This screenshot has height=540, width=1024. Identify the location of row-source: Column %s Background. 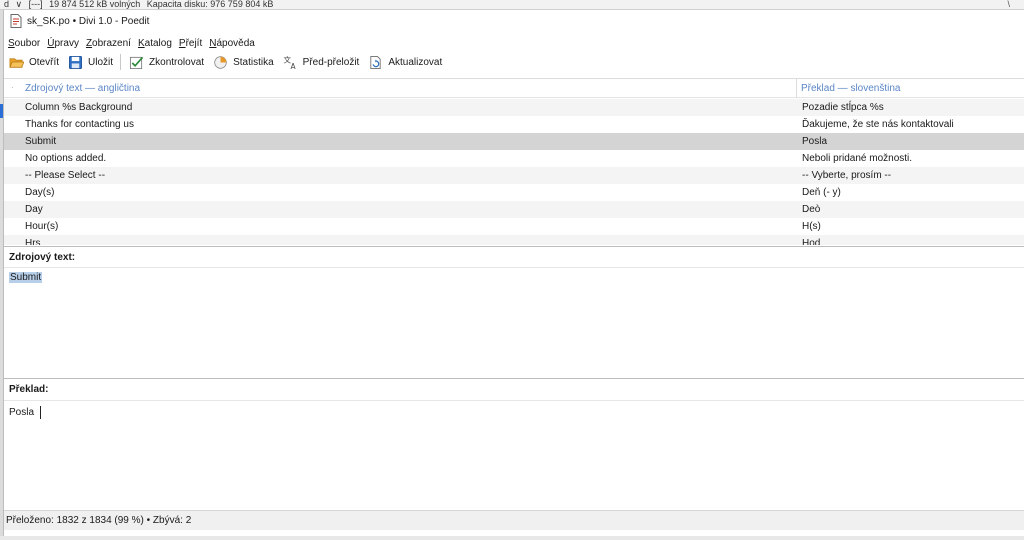
(79, 107).